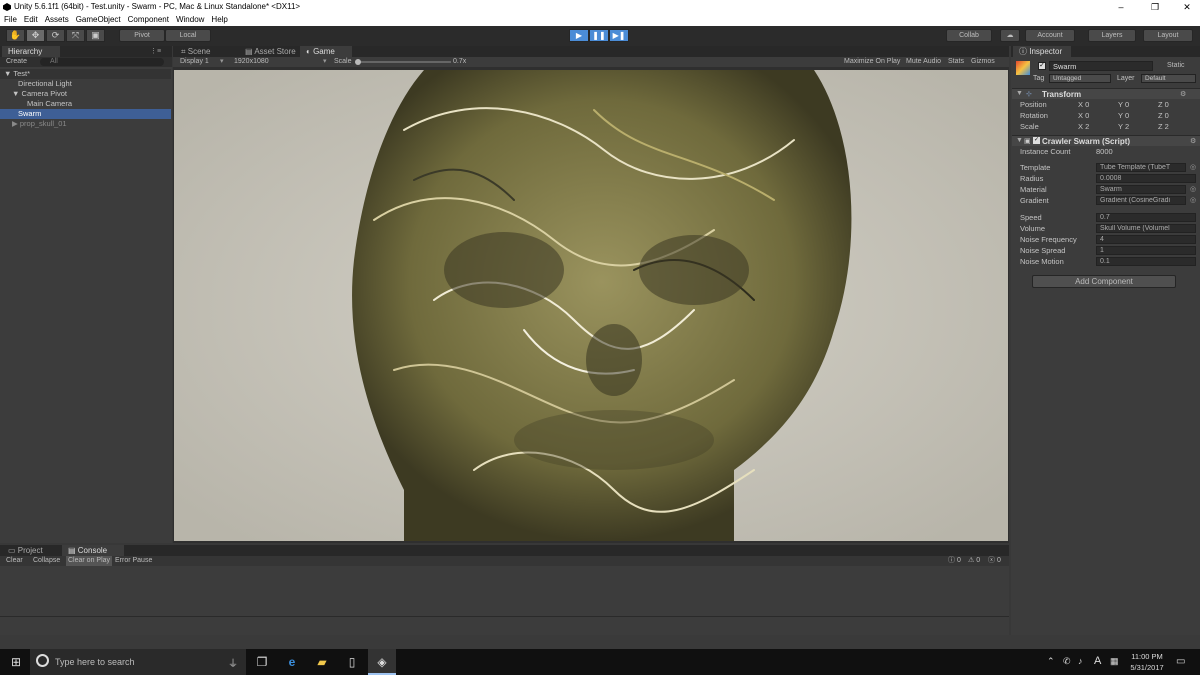  I want to click on unity-taskbar-icon: ◈, so click(382, 662).